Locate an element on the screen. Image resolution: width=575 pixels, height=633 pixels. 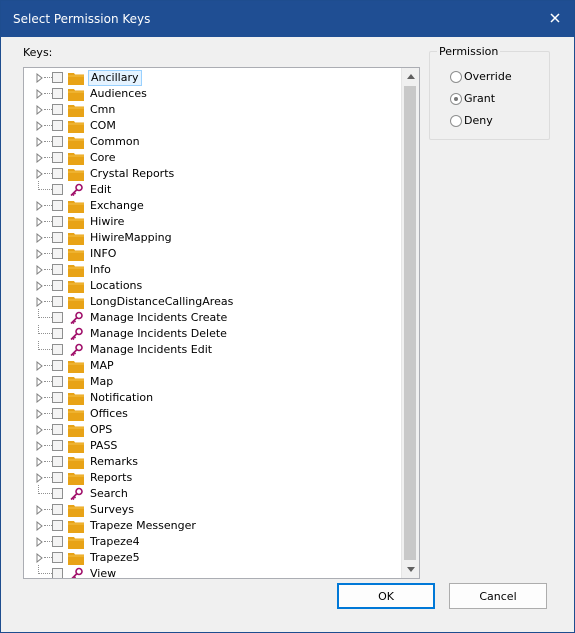
cancel-button: Cancel is located at coordinates (498, 596).